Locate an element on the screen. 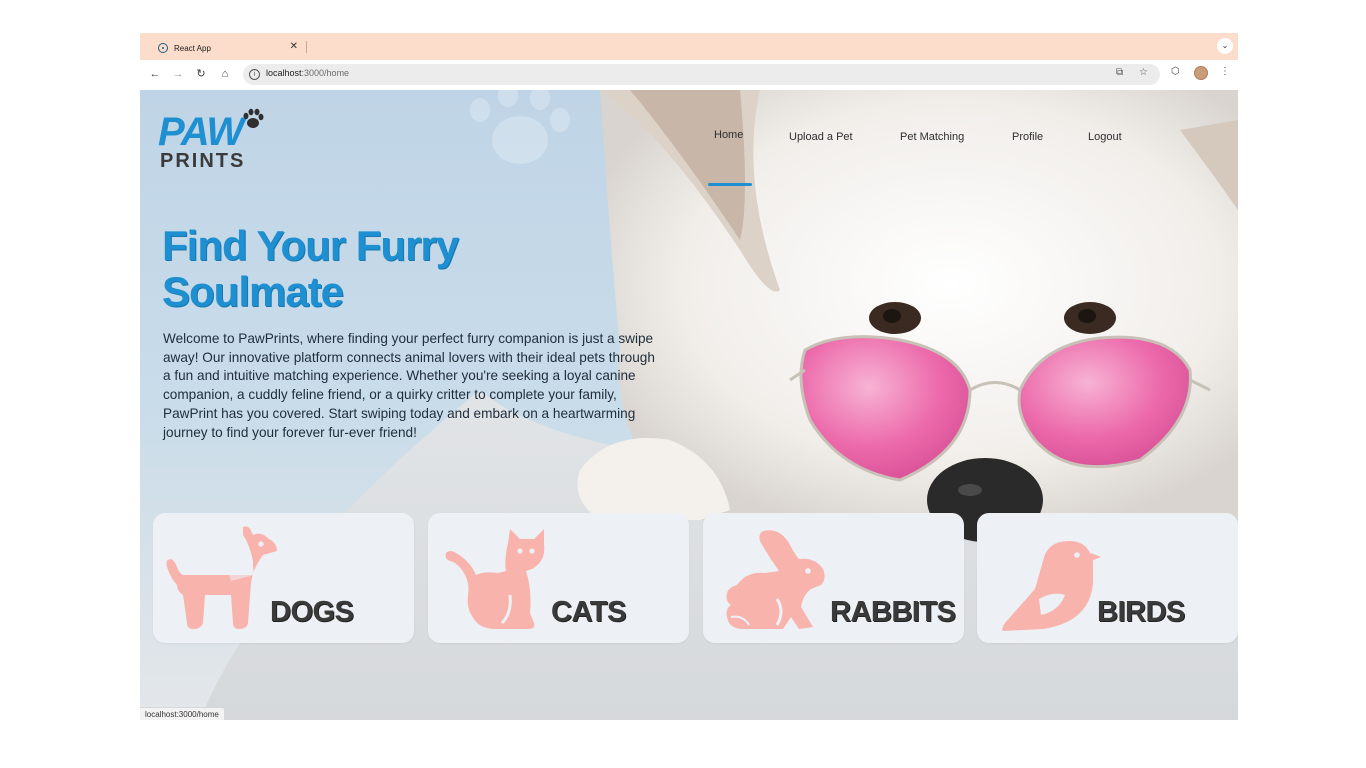  hero-headline-line1: Find Your Furry is located at coordinates (310, 245).